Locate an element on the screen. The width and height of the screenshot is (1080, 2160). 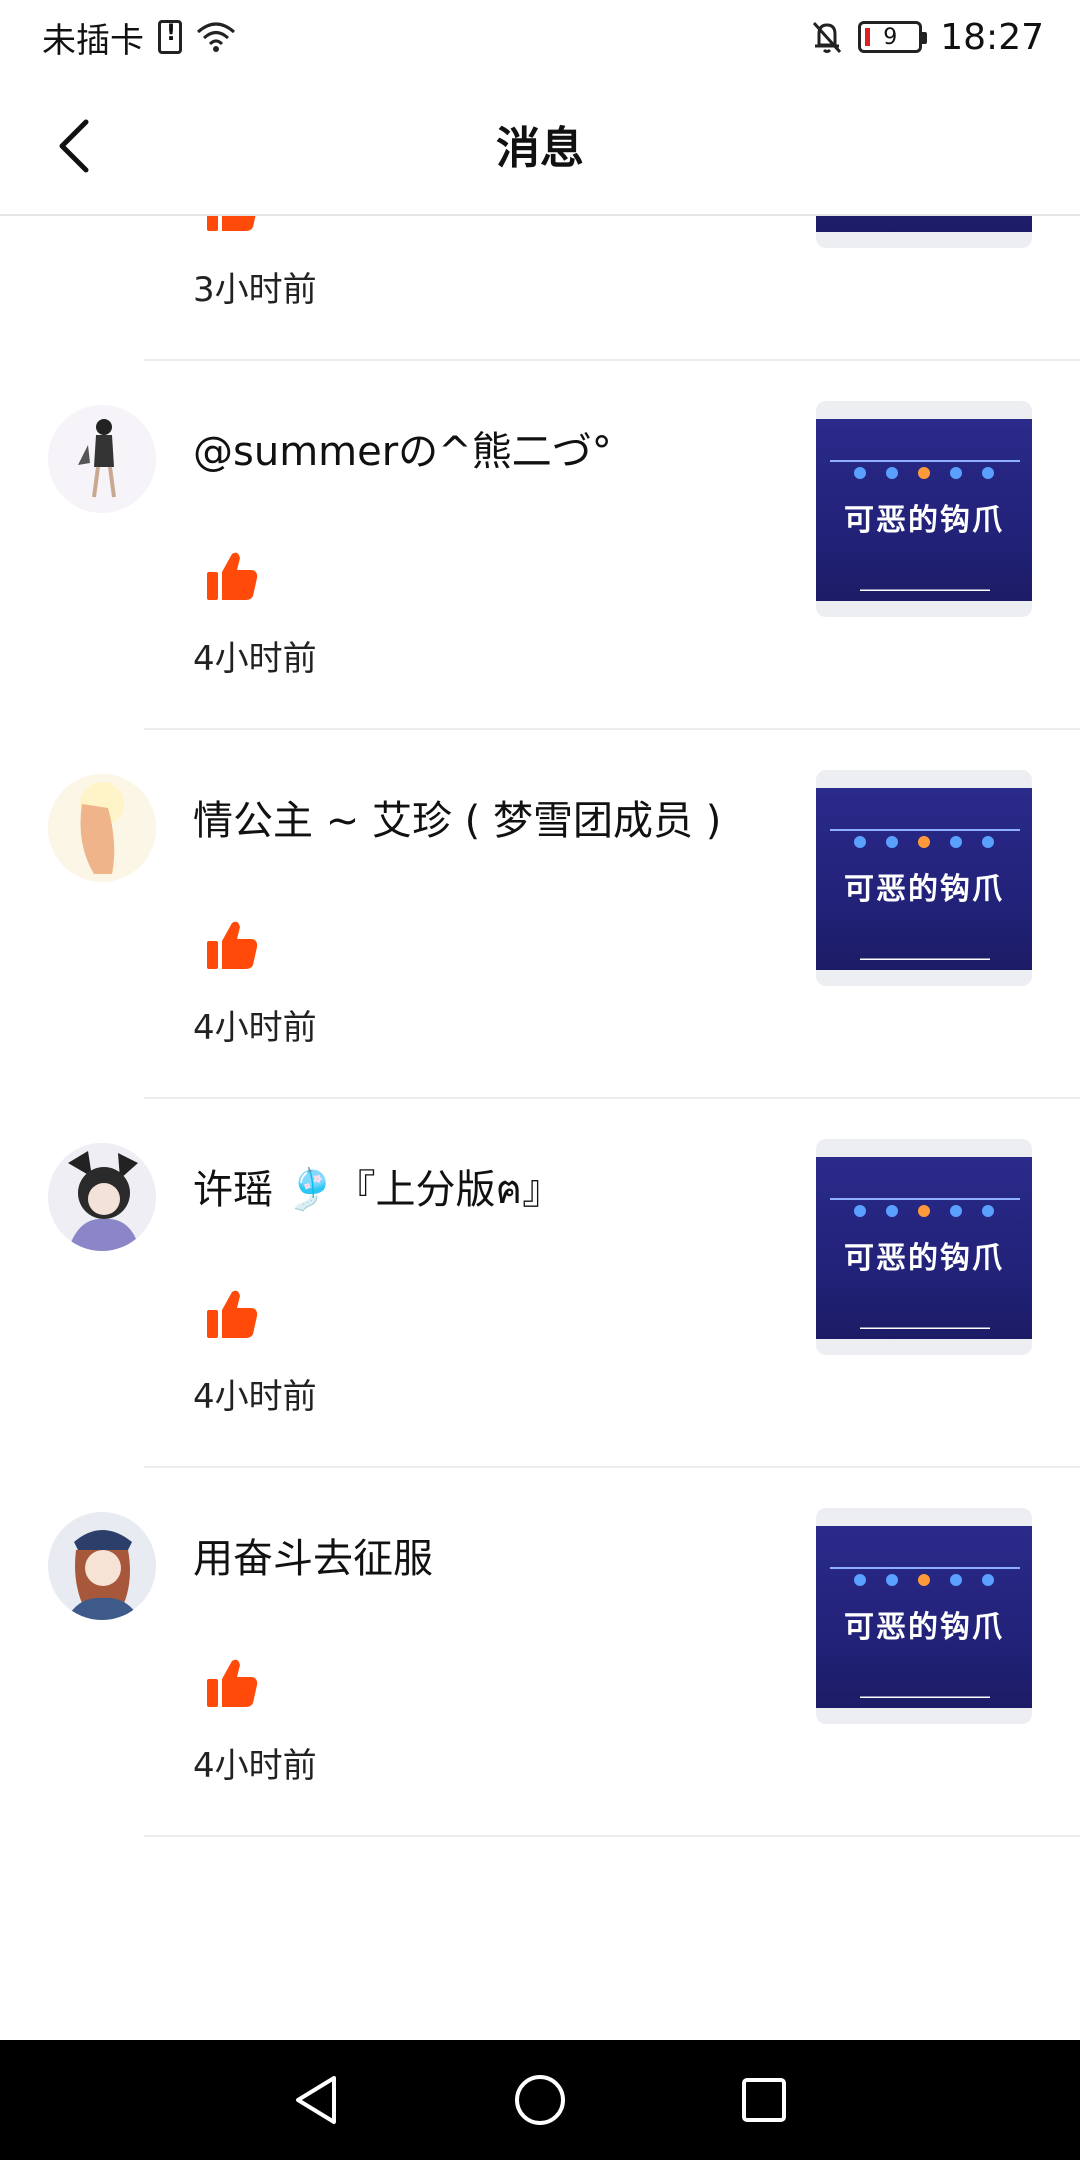
list-item: 3小时前 可恶的钩爪 is located at coordinates (540, 288).